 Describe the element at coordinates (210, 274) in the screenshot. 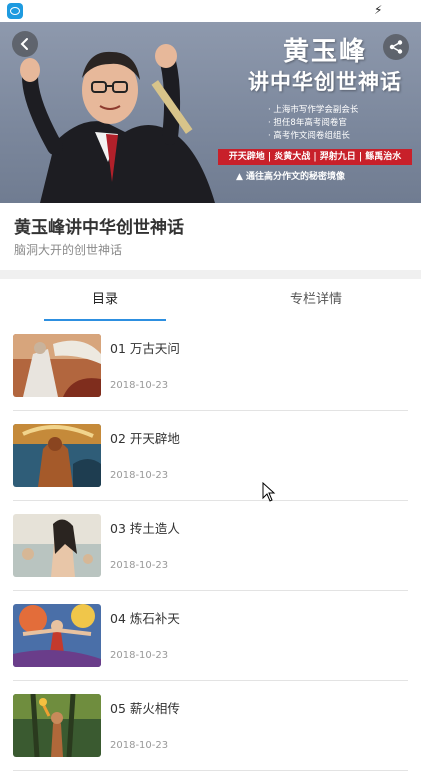

I see `section-divider` at that location.